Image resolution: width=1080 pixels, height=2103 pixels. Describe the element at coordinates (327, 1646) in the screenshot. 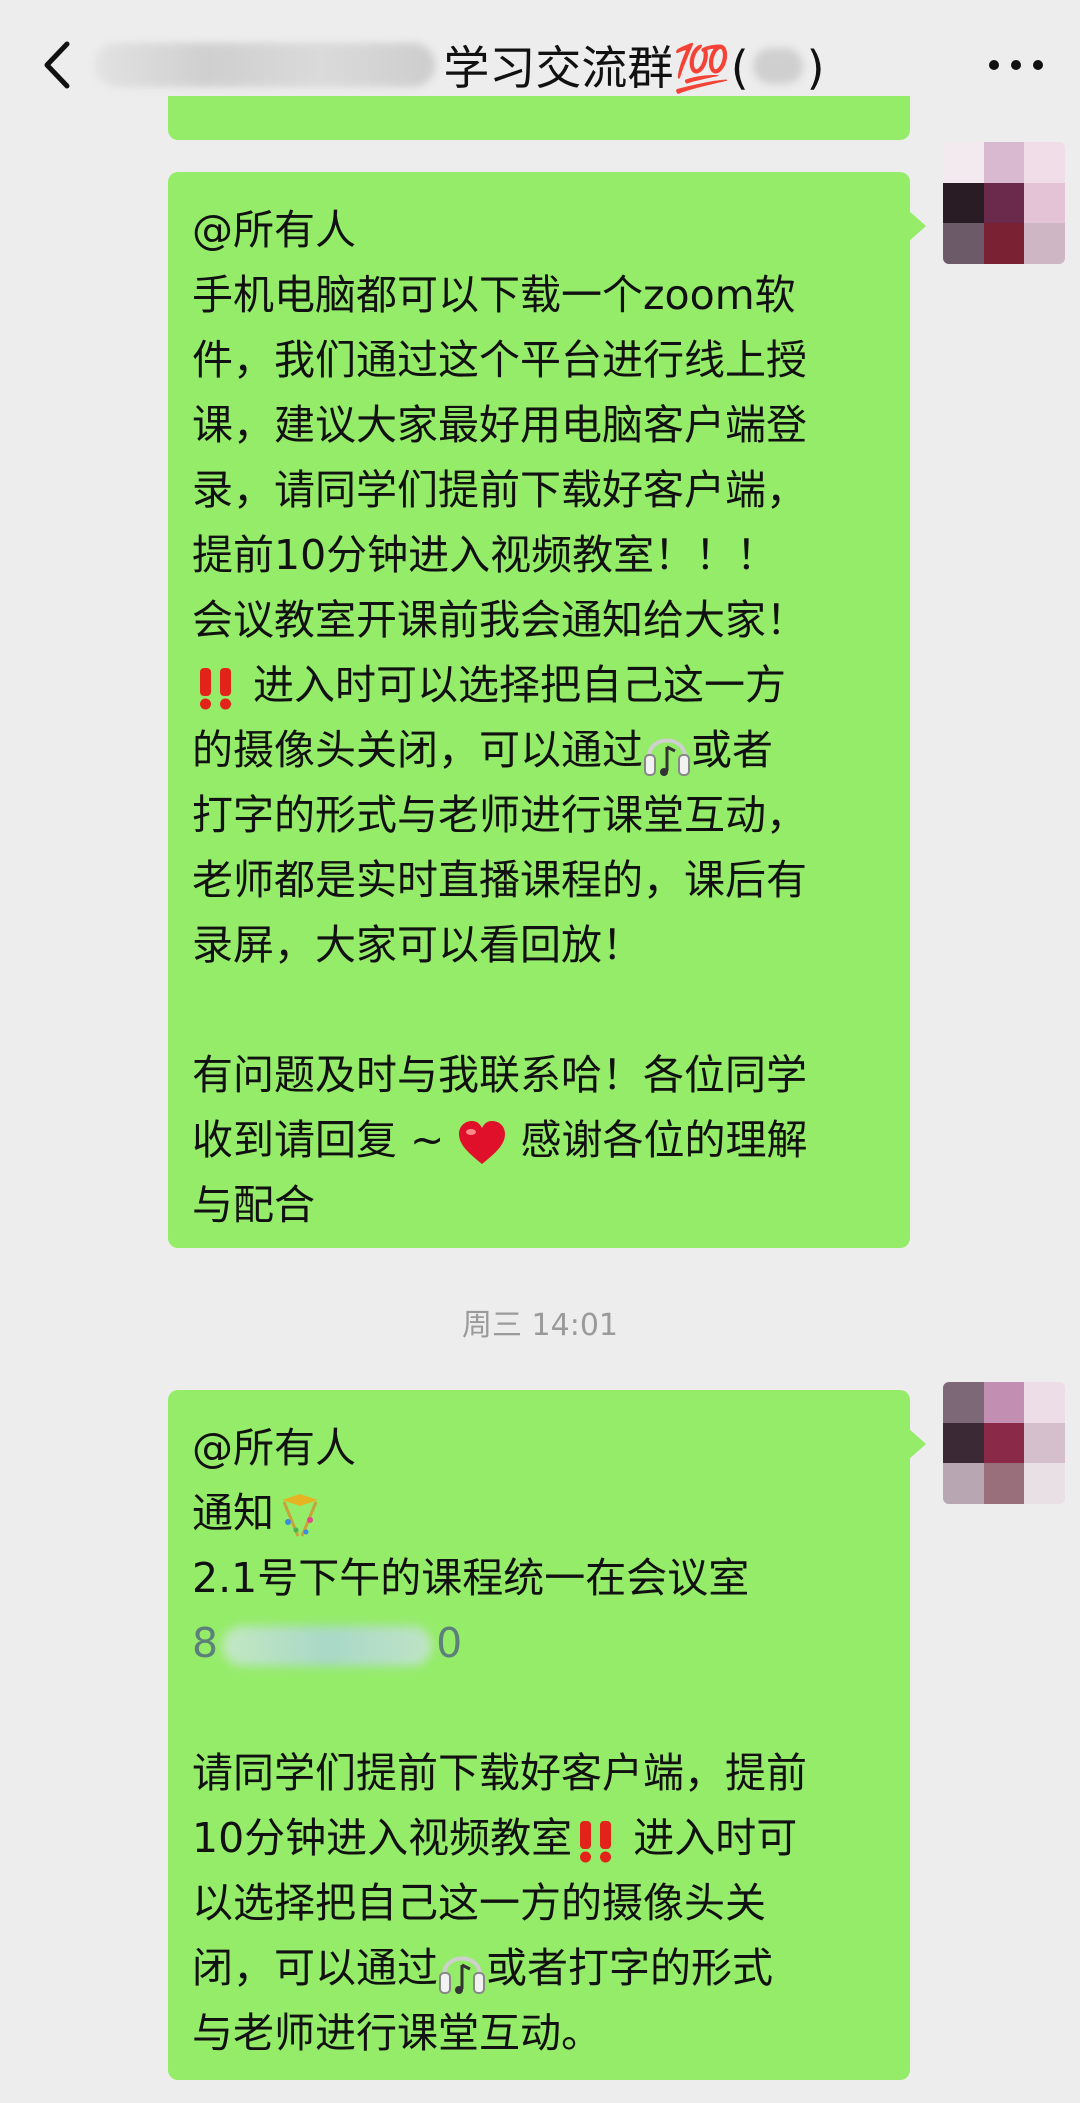

I see `redacted-number` at that location.